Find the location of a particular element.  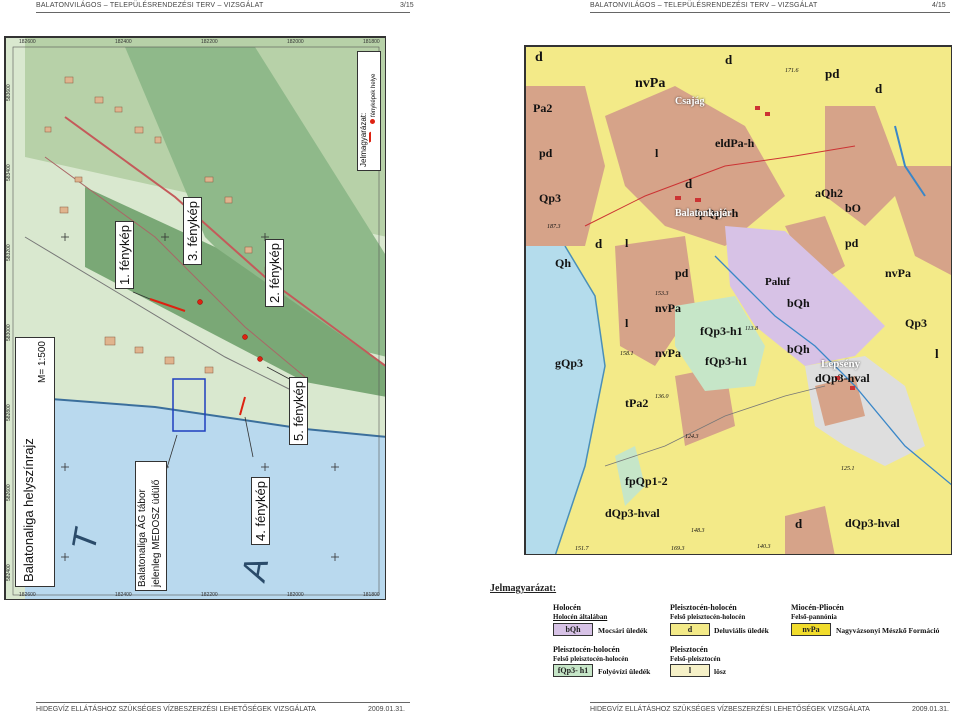

legend-label-nvpa: Nagyvázsonyi Mészkő Formáció is located at coordinates (888, 630).